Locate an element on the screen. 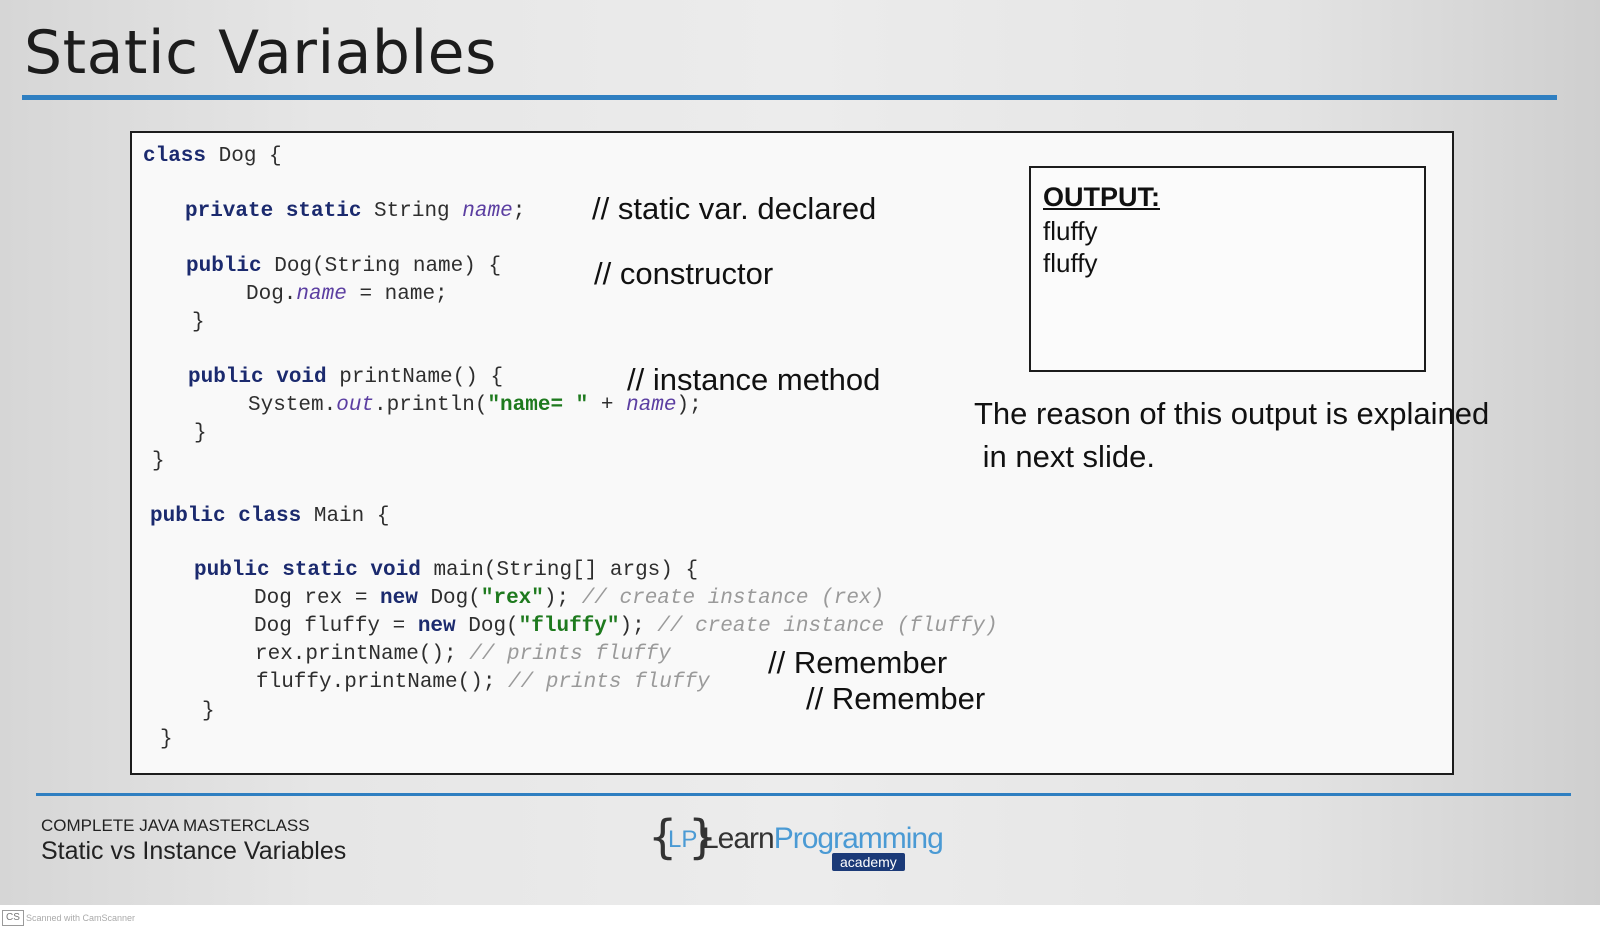  slide-title: Static Variables is located at coordinates (260, 53).